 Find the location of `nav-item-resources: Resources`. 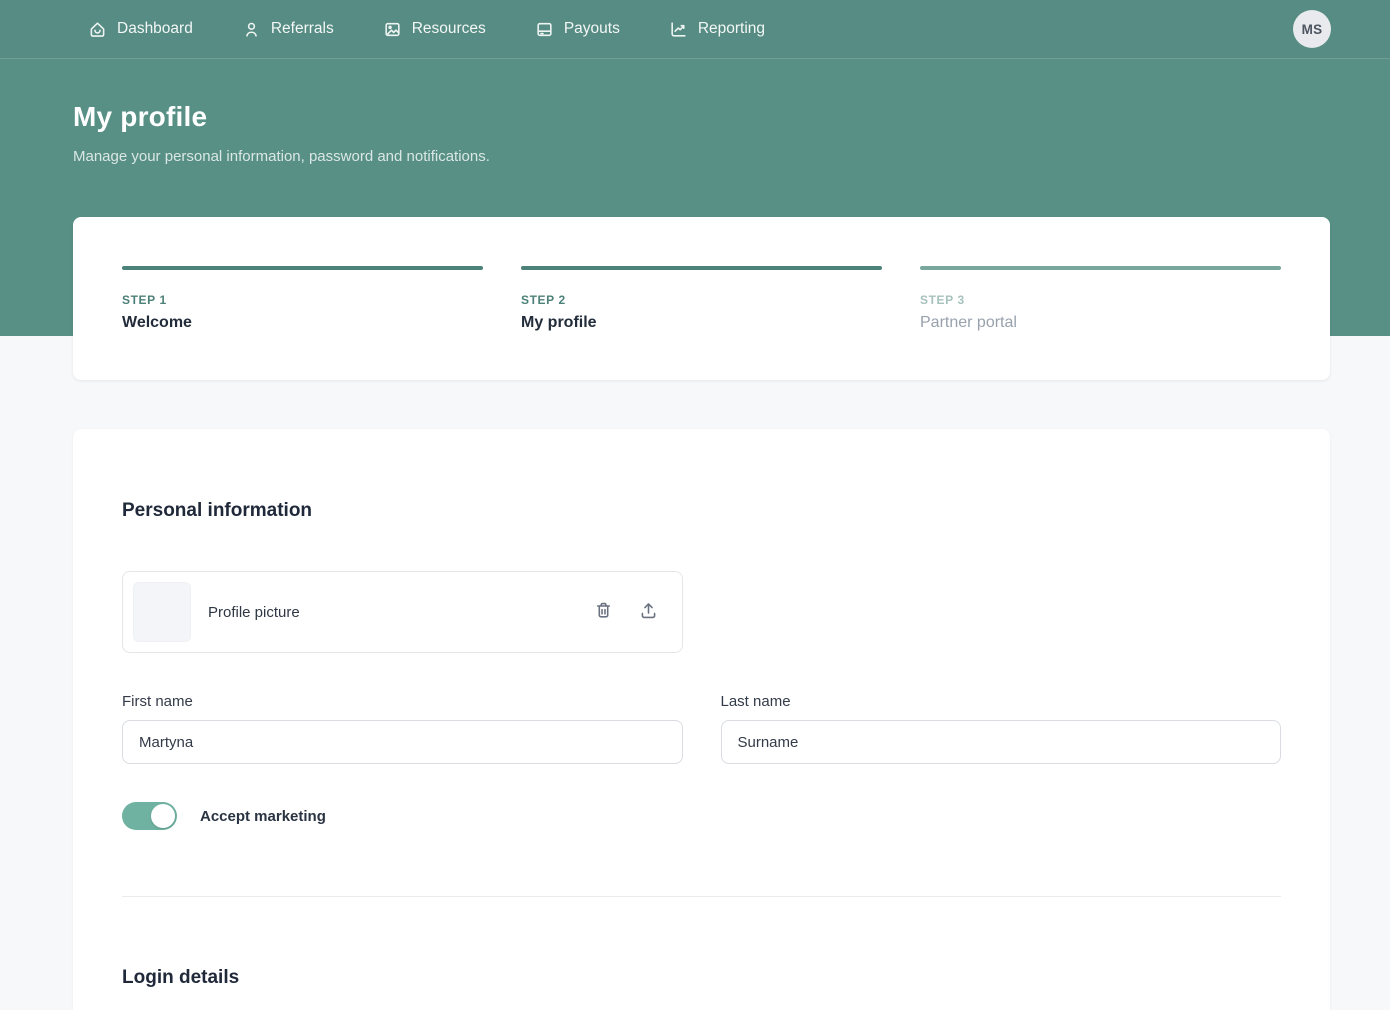

nav-item-resources: Resources is located at coordinates (434, 29).